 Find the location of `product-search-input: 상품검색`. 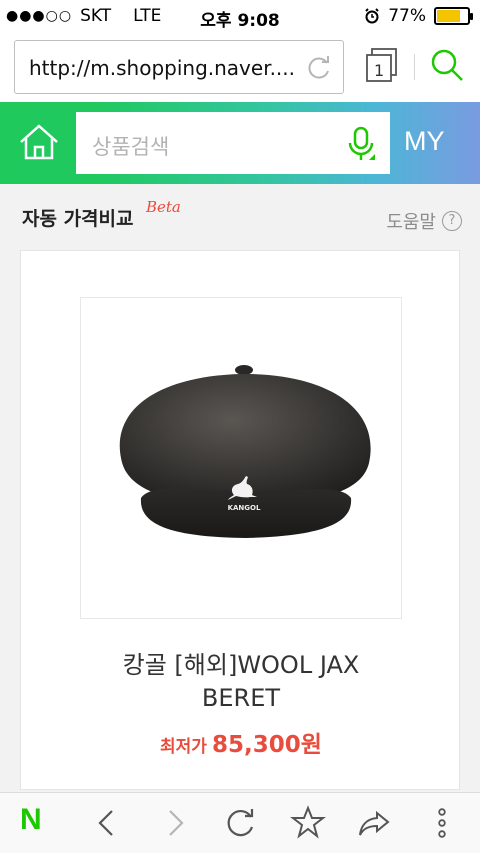

product-search-input: 상품검색 is located at coordinates (233, 143).